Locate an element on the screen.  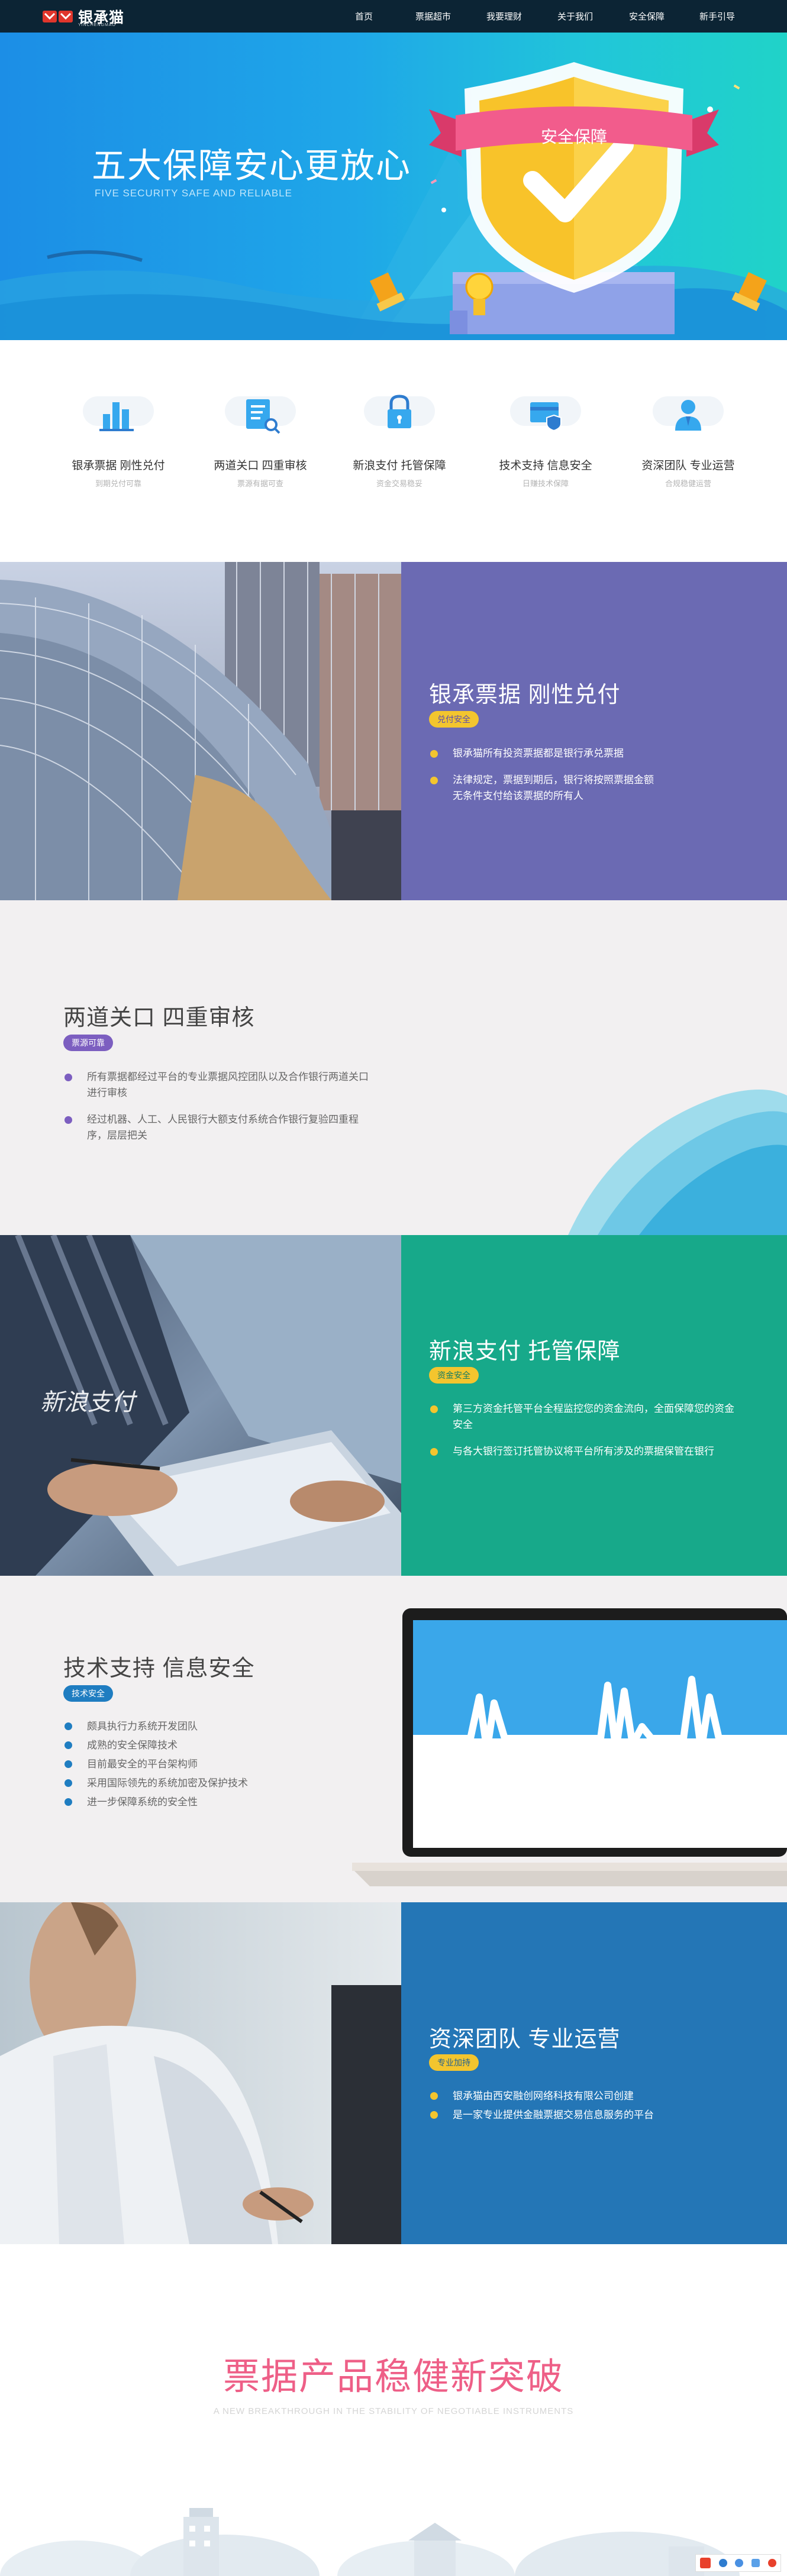
logo-subtext: YINCHENGMAO is located at coordinates (97, 25).